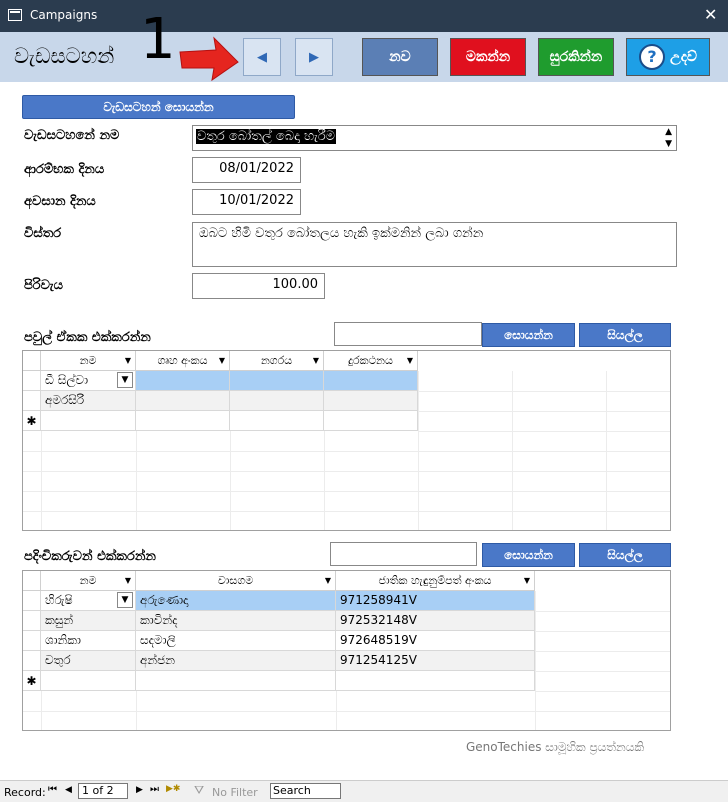  I want to click on no-filter-label: No Filter, so click(235, 792).